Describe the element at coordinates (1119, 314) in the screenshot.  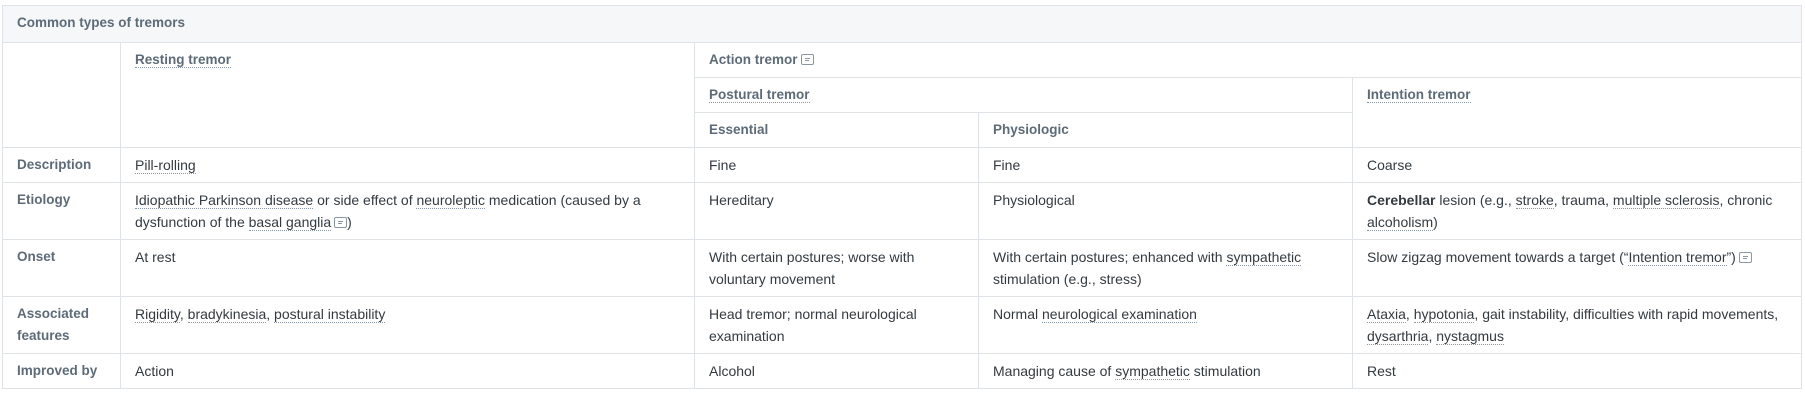
I see `neurological-examination-link: neurological examination` at that location.